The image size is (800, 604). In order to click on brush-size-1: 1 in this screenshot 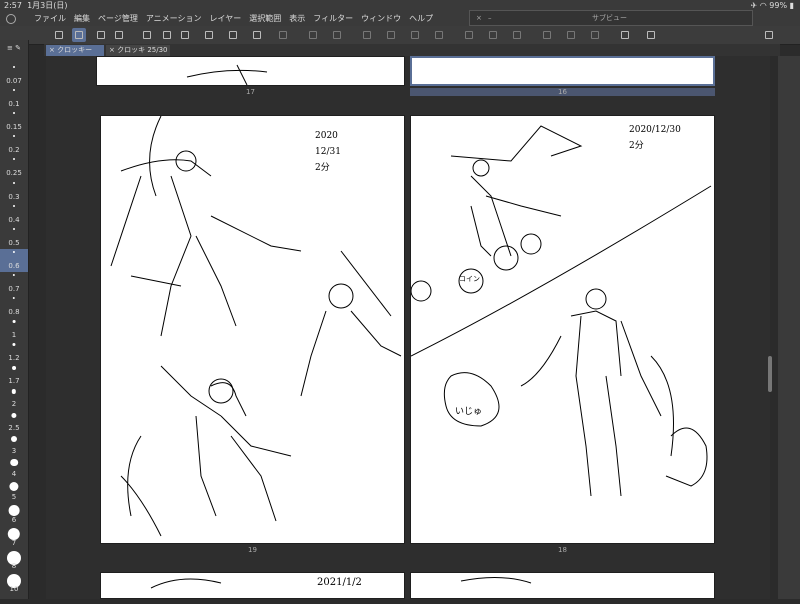, I will do `click(14, 329)`.